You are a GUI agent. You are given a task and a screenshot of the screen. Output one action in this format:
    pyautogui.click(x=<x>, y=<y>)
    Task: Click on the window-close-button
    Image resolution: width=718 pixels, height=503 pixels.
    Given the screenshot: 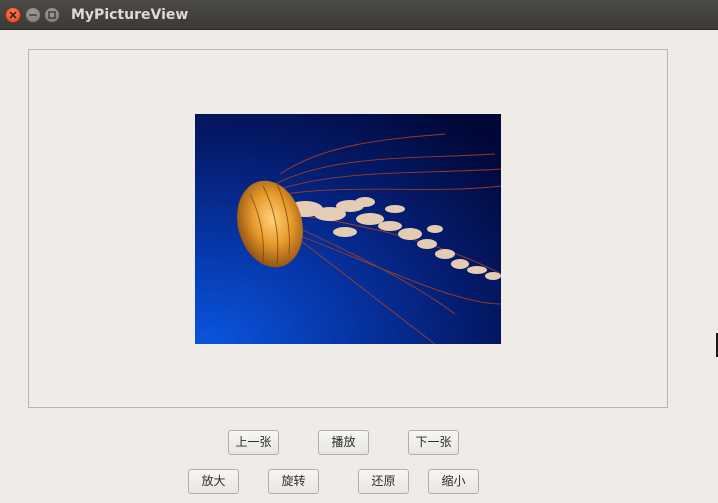 What is the action you would take?
    pyautogui.click(x=13, y=15)
    